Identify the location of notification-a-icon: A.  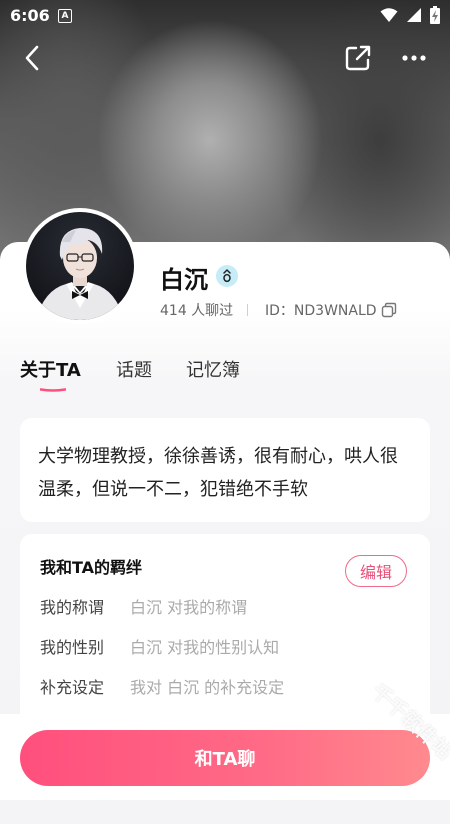
(65, 16).